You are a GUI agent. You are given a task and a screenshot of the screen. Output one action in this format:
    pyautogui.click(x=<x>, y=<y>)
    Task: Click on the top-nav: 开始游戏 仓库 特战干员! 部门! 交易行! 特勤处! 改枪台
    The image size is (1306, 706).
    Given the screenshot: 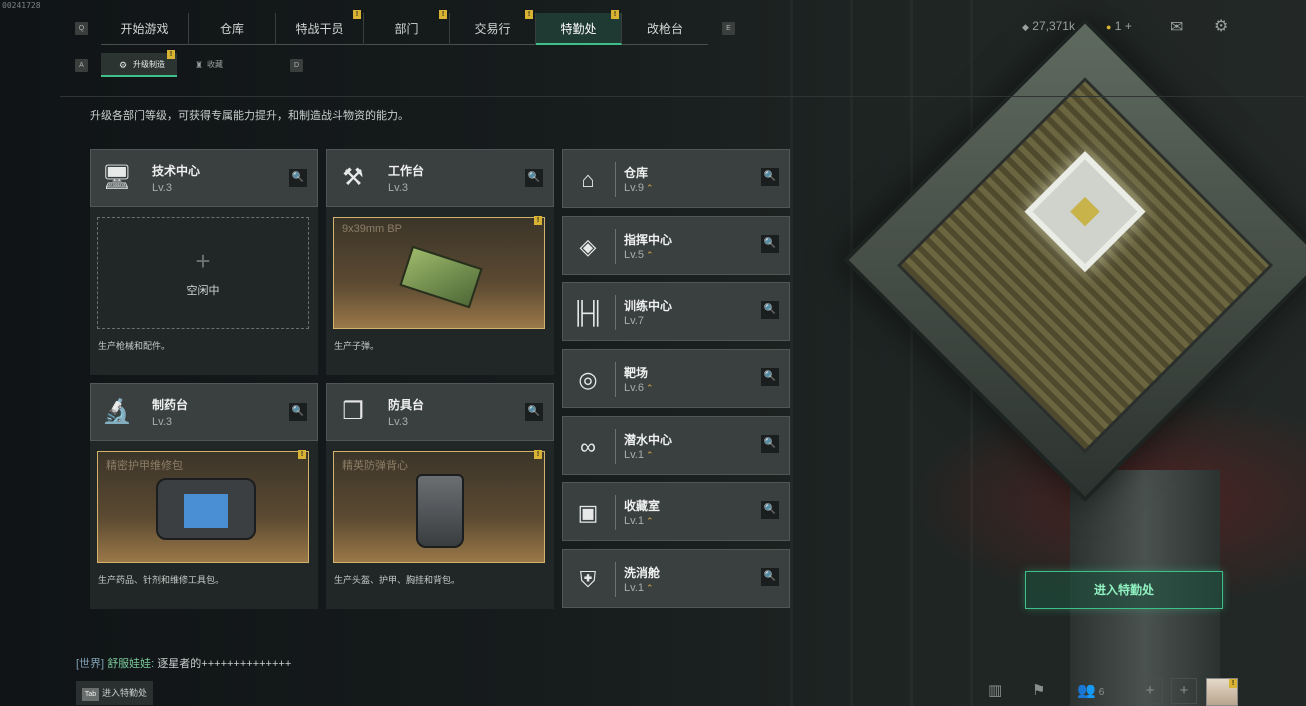 What is the action you would take?
    pyautogui.click(x=404, y=27)
    